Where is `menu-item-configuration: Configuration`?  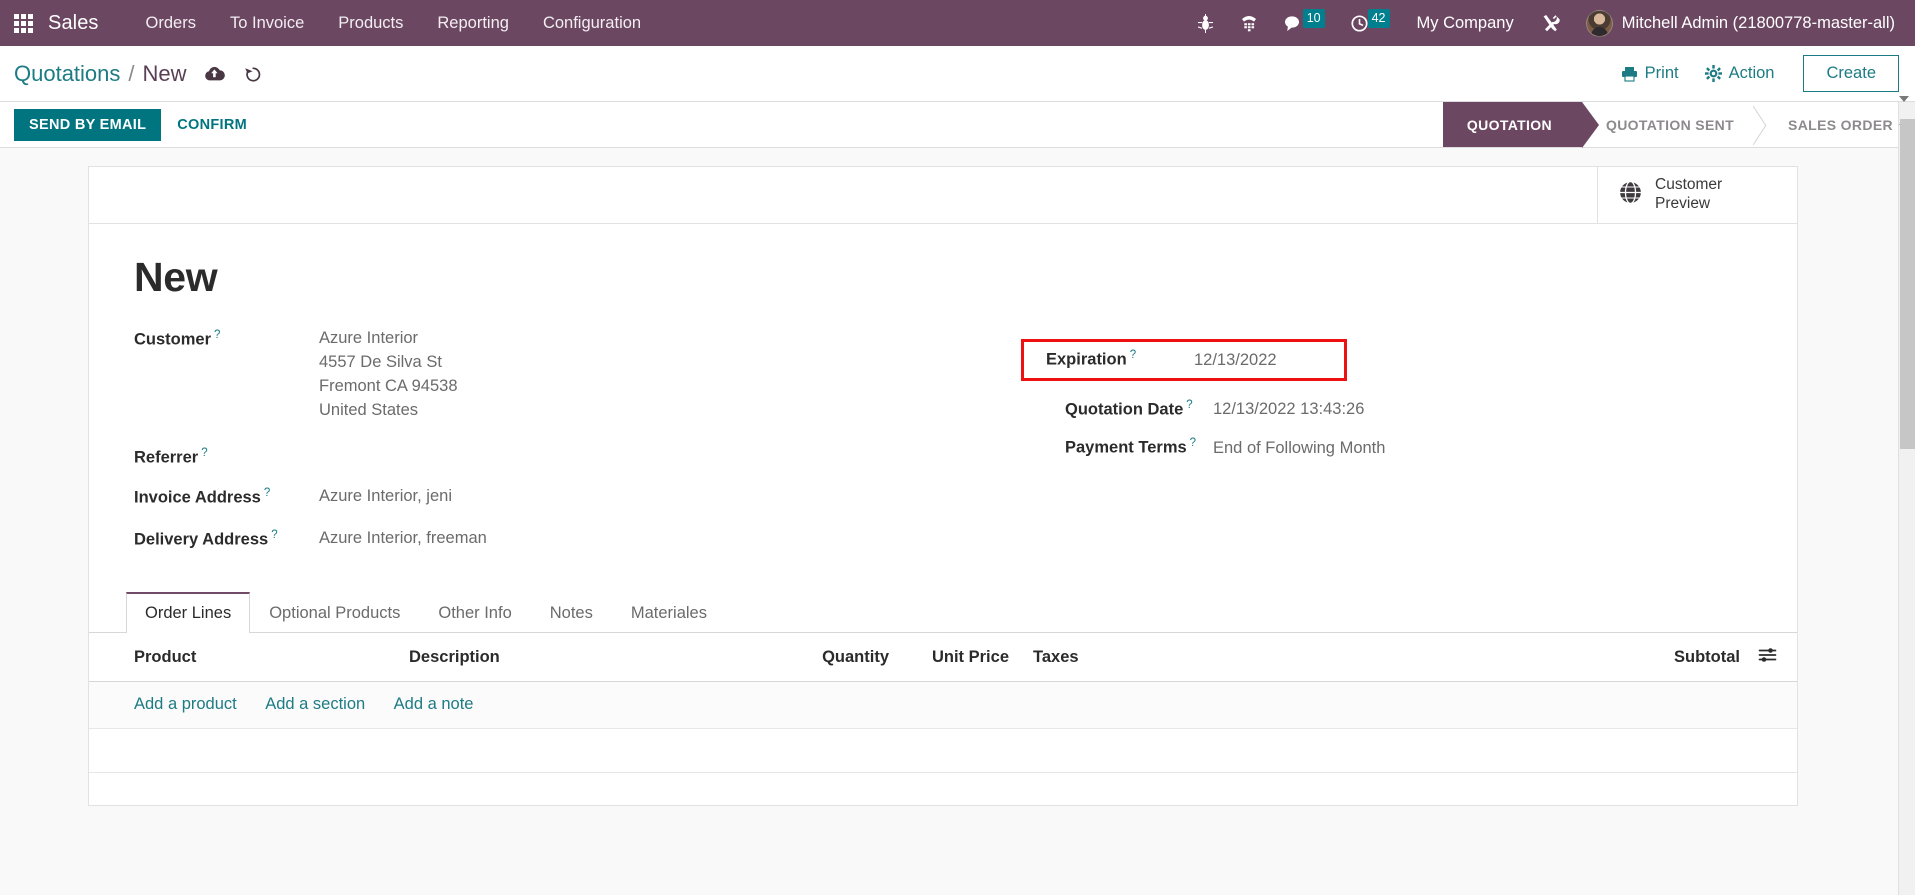
menu-item-configuration: Configuration is located at coordinates (592, 23).